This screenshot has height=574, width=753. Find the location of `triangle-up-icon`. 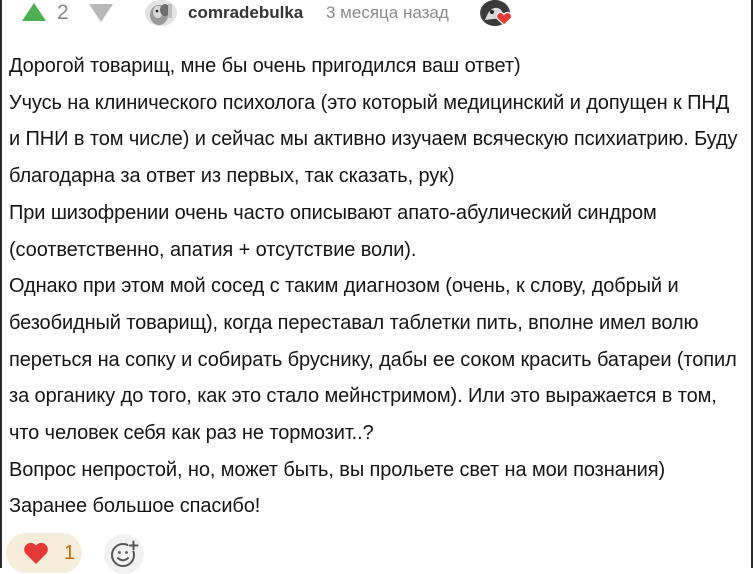

triangle-up-icon is located at coordinates (34, 12).